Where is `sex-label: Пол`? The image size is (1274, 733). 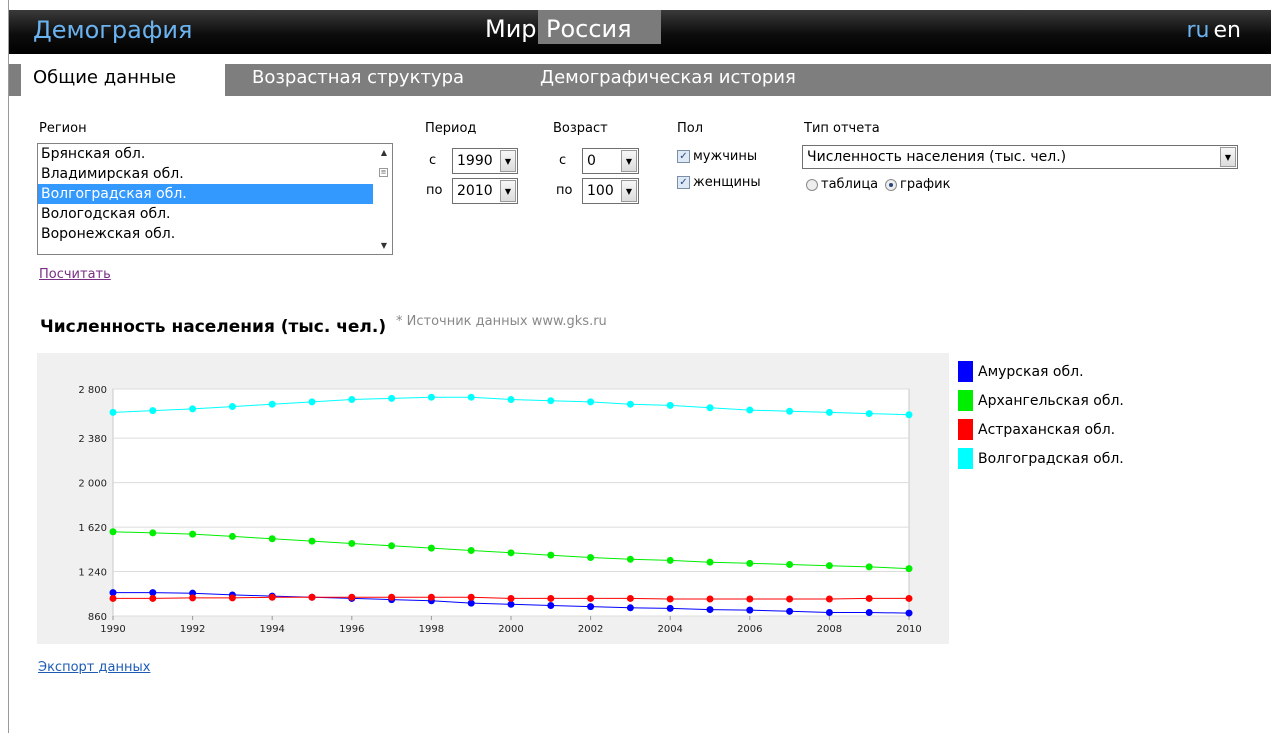
sex-label: Пол is located at coordinates (690, 128).